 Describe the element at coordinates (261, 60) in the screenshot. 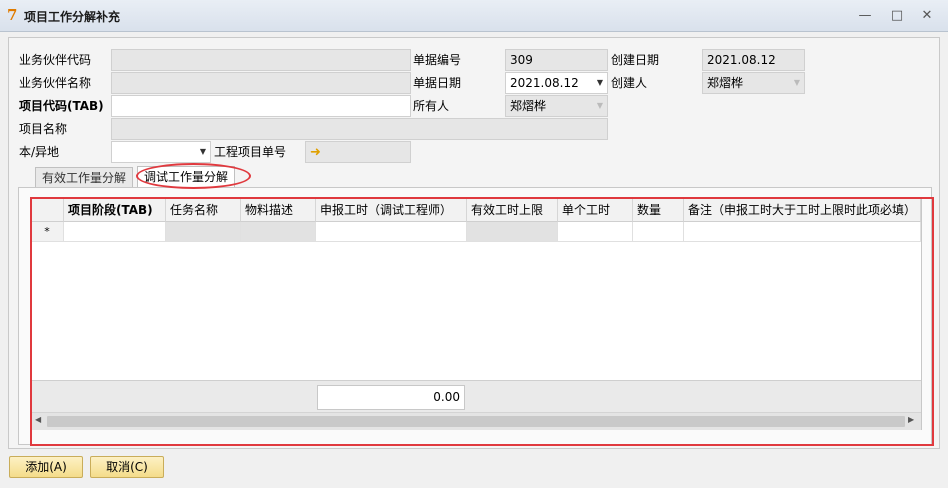

I see `partner-code-field` at that location.